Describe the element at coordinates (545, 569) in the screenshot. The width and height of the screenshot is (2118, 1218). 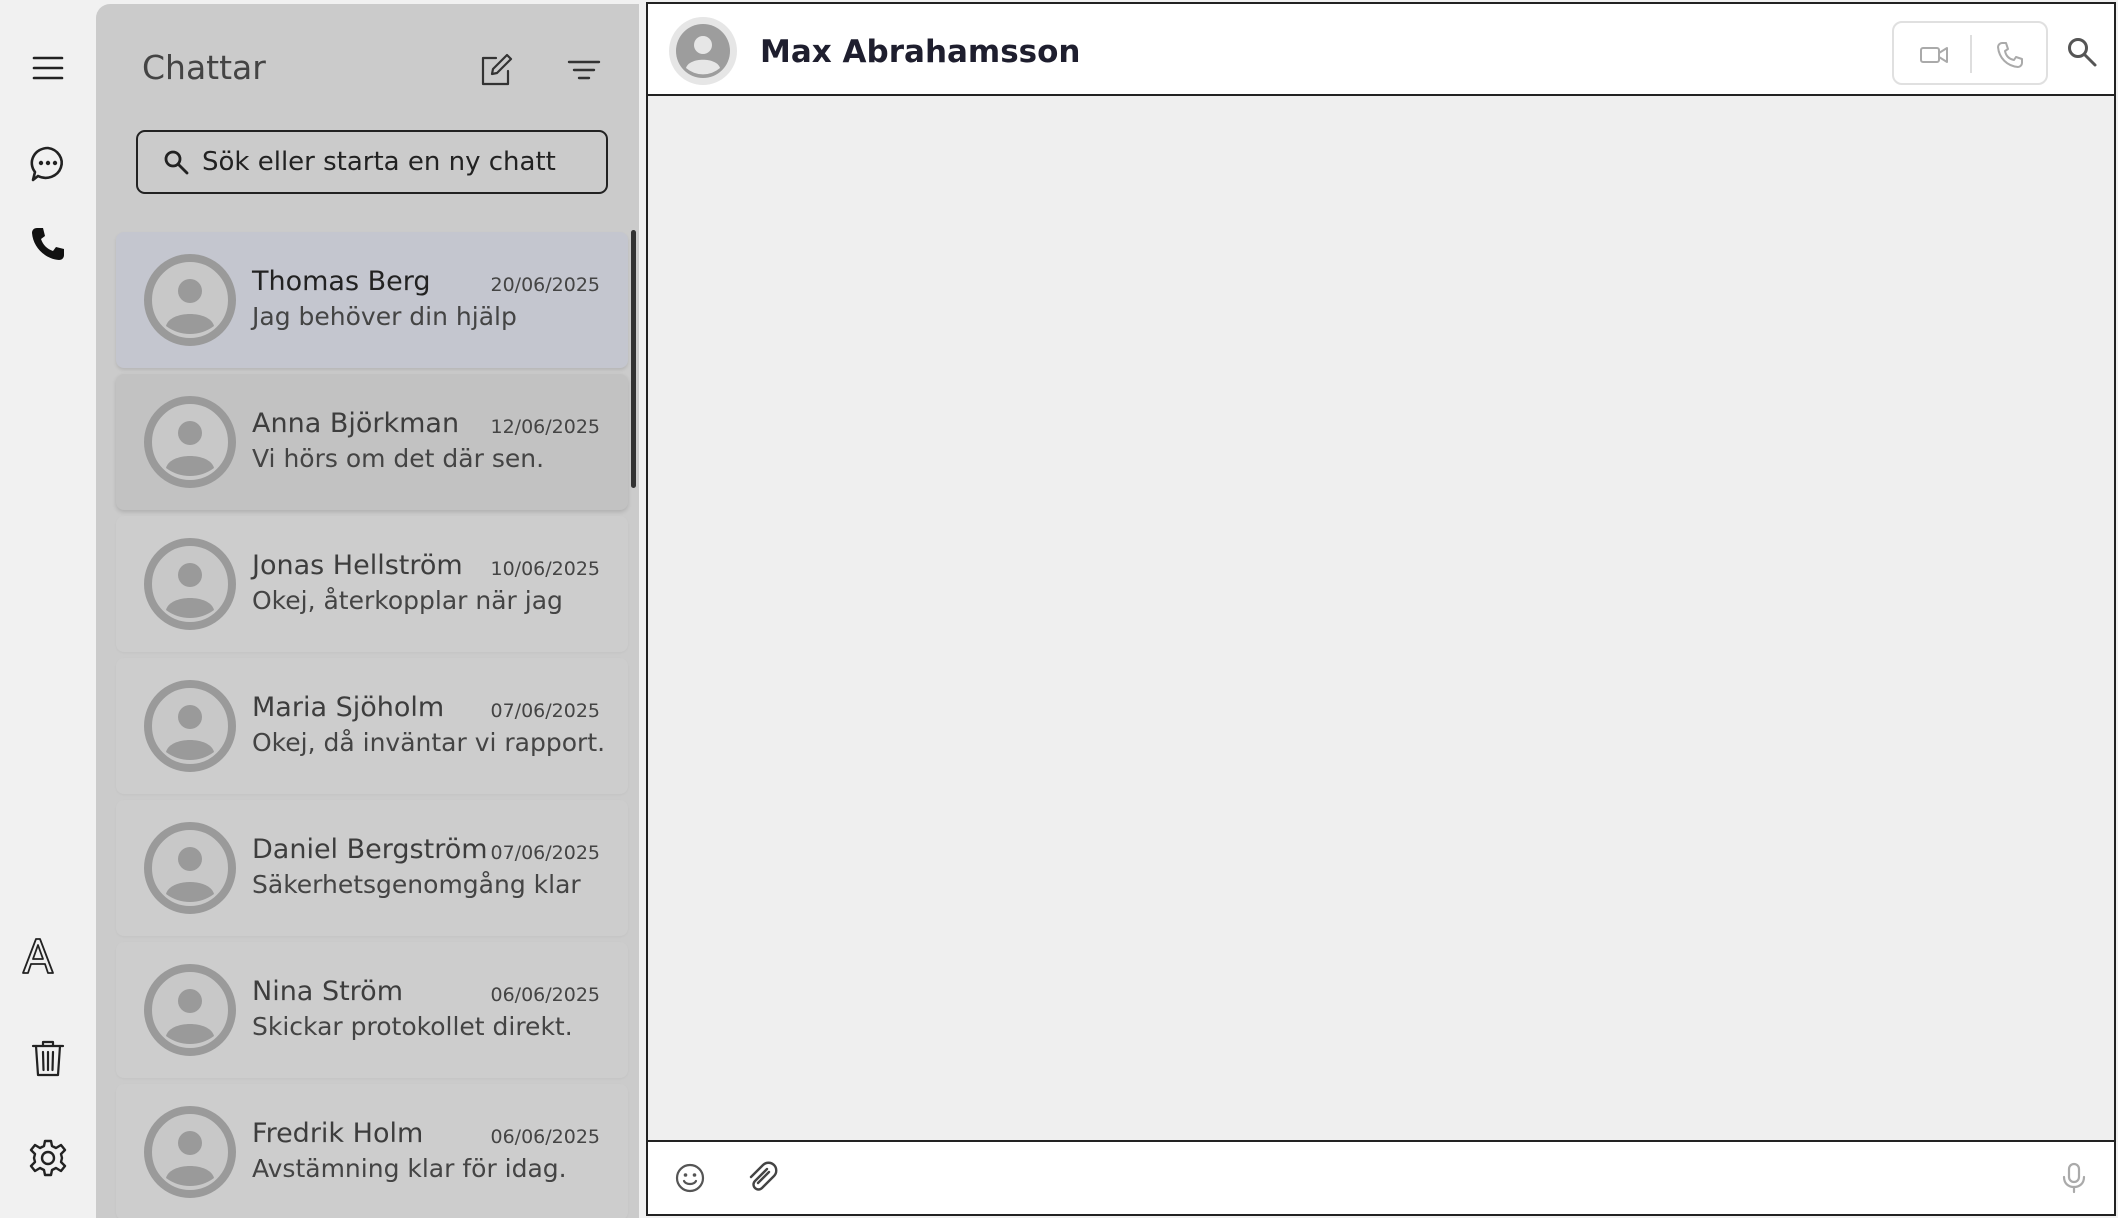
I see `chat-date: 10/06/2025` at that location.